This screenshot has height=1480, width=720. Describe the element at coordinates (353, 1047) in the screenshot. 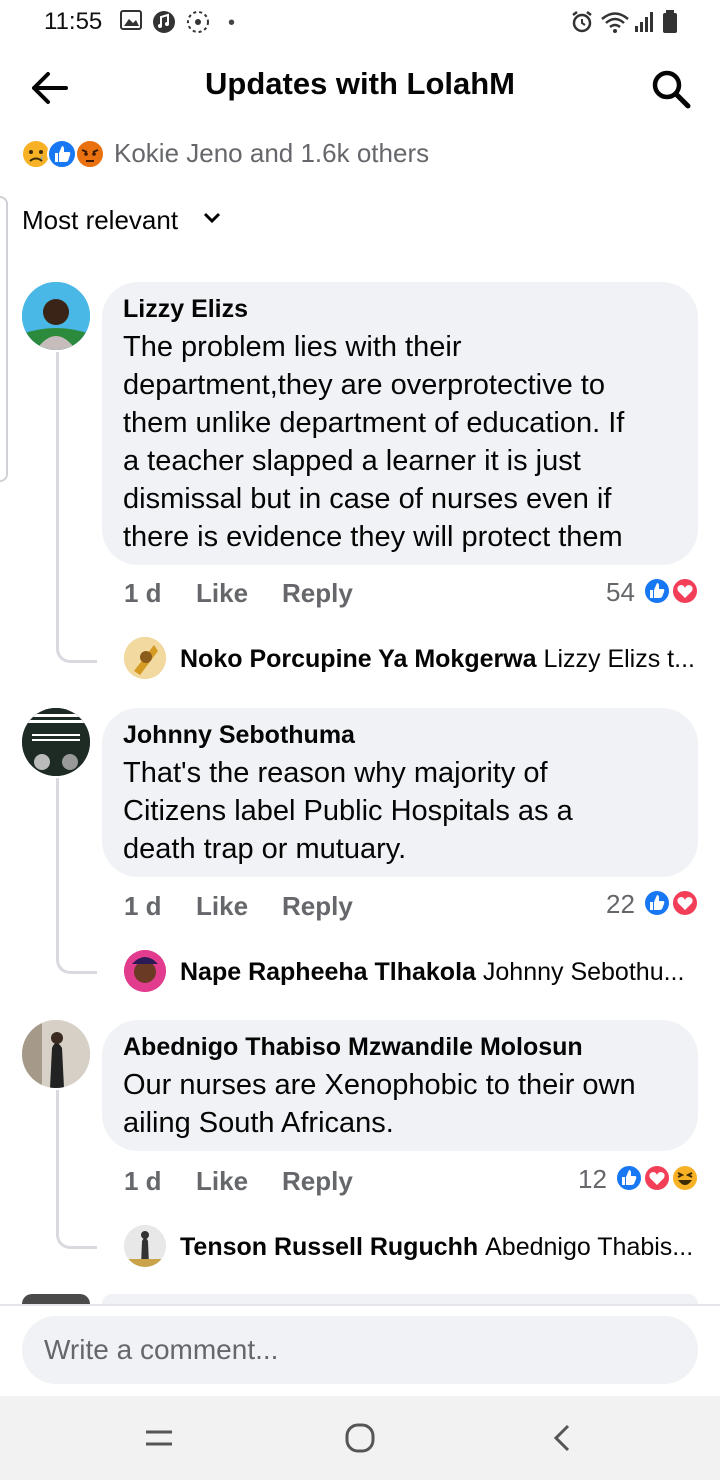

I see `comment-author: Abednigo Thabiso Mzwandile Molosun` at that location.